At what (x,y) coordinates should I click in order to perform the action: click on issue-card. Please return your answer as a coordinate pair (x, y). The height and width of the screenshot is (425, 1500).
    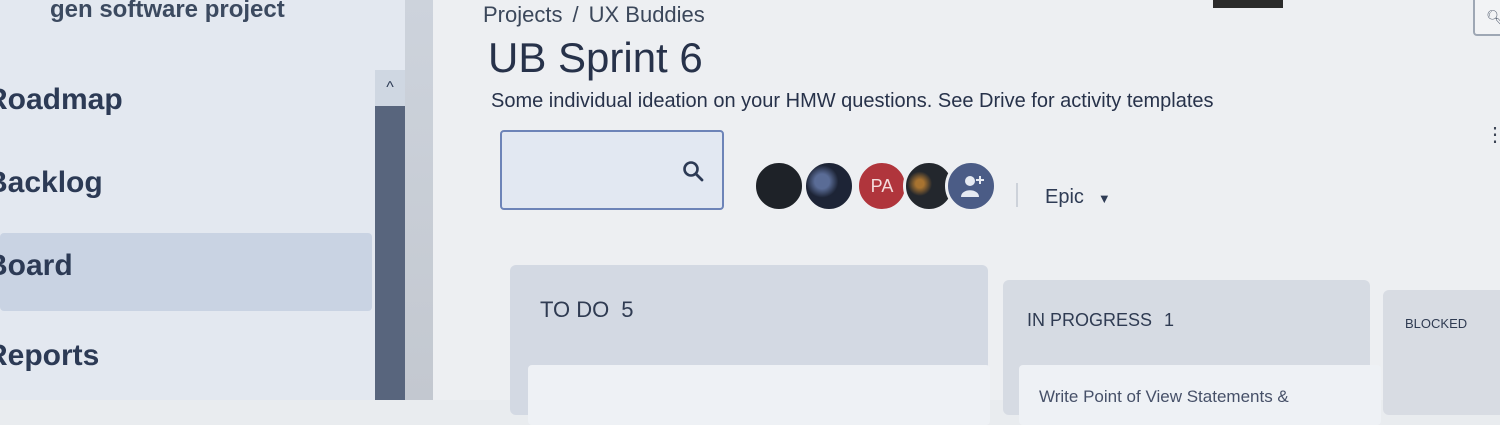
    Looking at the image, I should click on (759, 395).